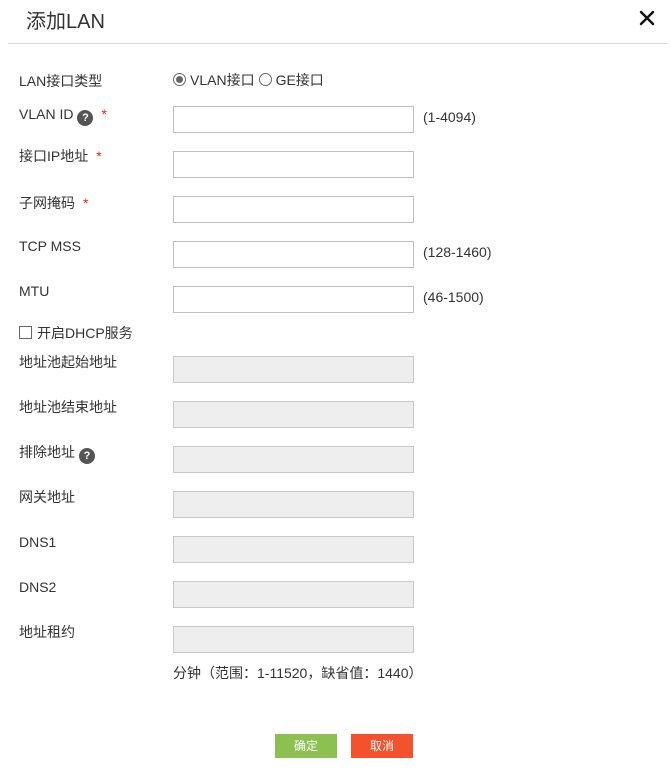  What do you see at coordinates (293, 164) in the screenshot?
I see `interface-ip-input` at bounding box center [293, 164].